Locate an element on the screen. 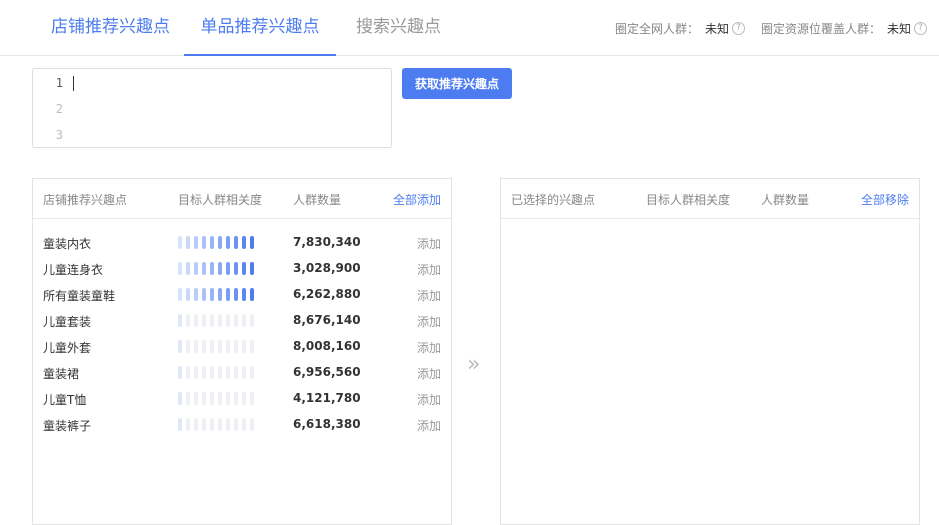  tab-item-interest: 单品推荐兴趣点 is located at coordinates (260, 28).